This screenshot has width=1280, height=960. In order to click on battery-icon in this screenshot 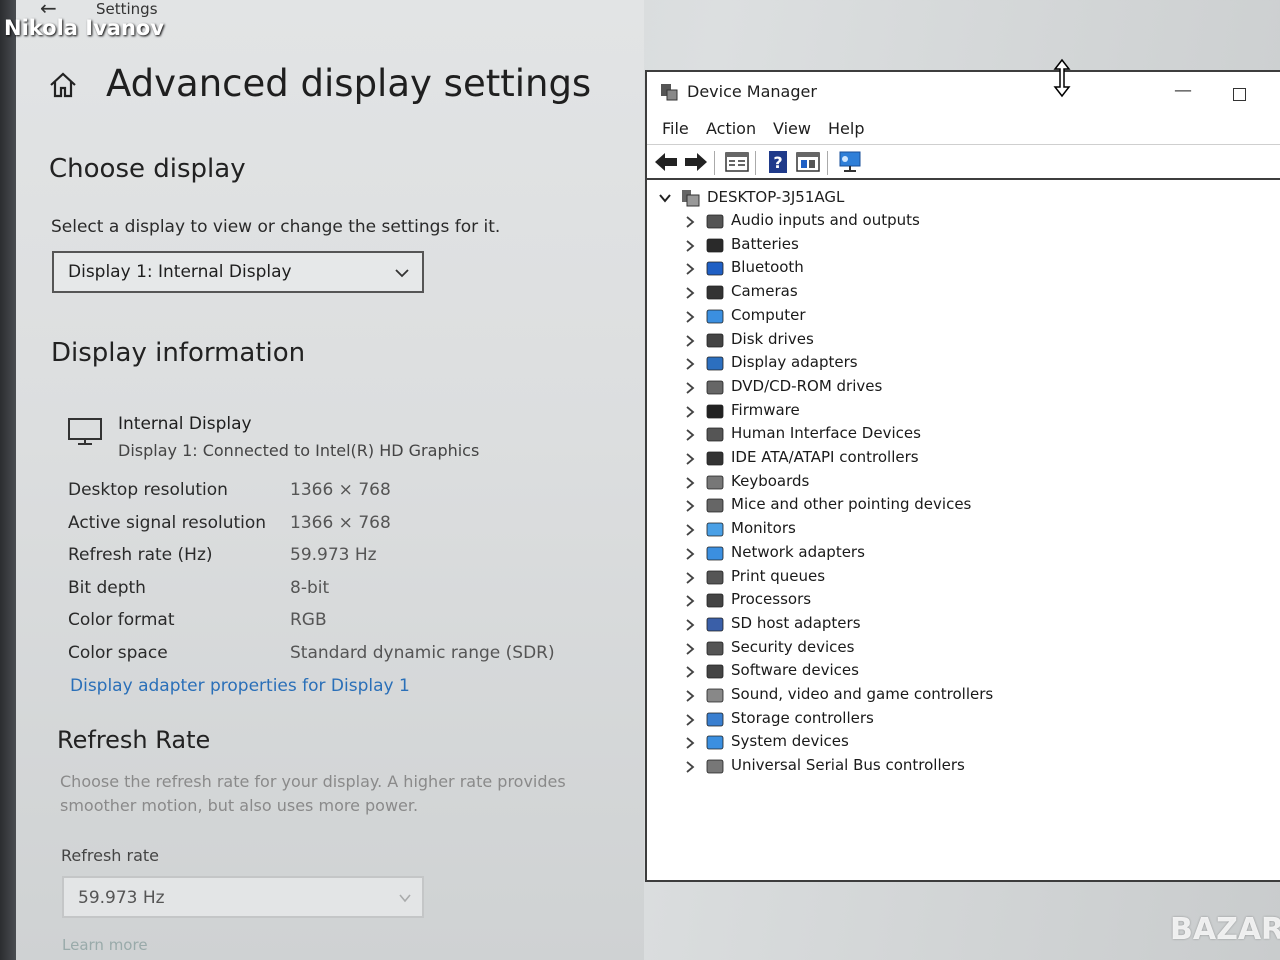, I will do `click(715, 245)`.